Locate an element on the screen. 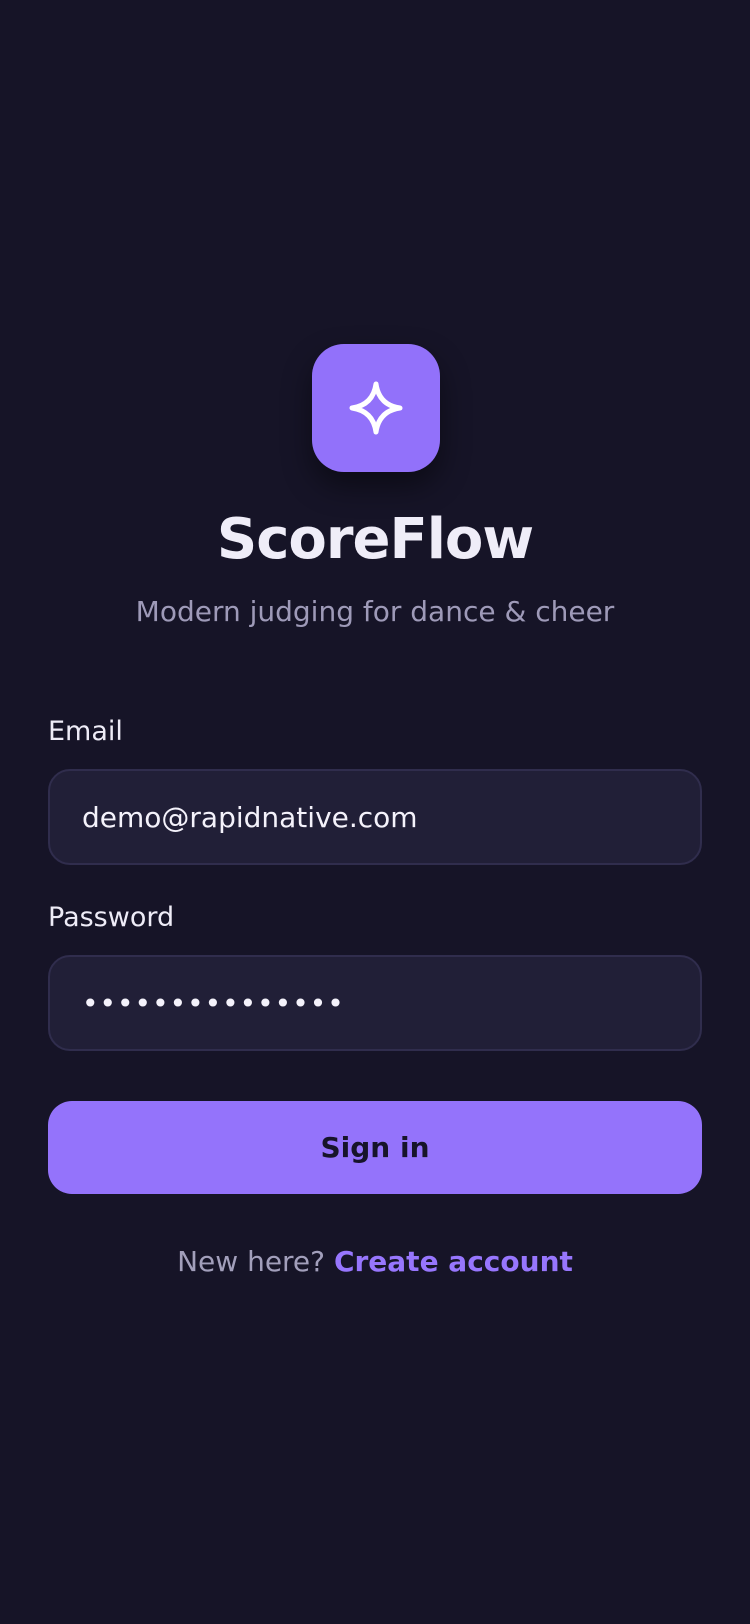  password-value: ••••••••••••••• is located at coordinates (213, 1003).